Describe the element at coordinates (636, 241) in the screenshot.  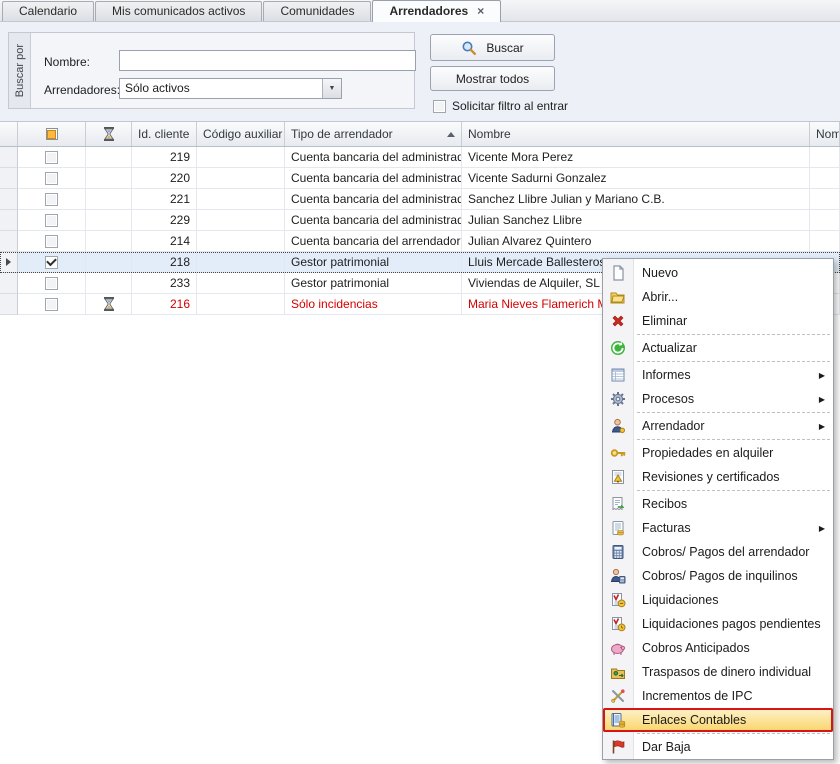
I see `cell-nombre: Julian Alvarez Quintero` at that location.